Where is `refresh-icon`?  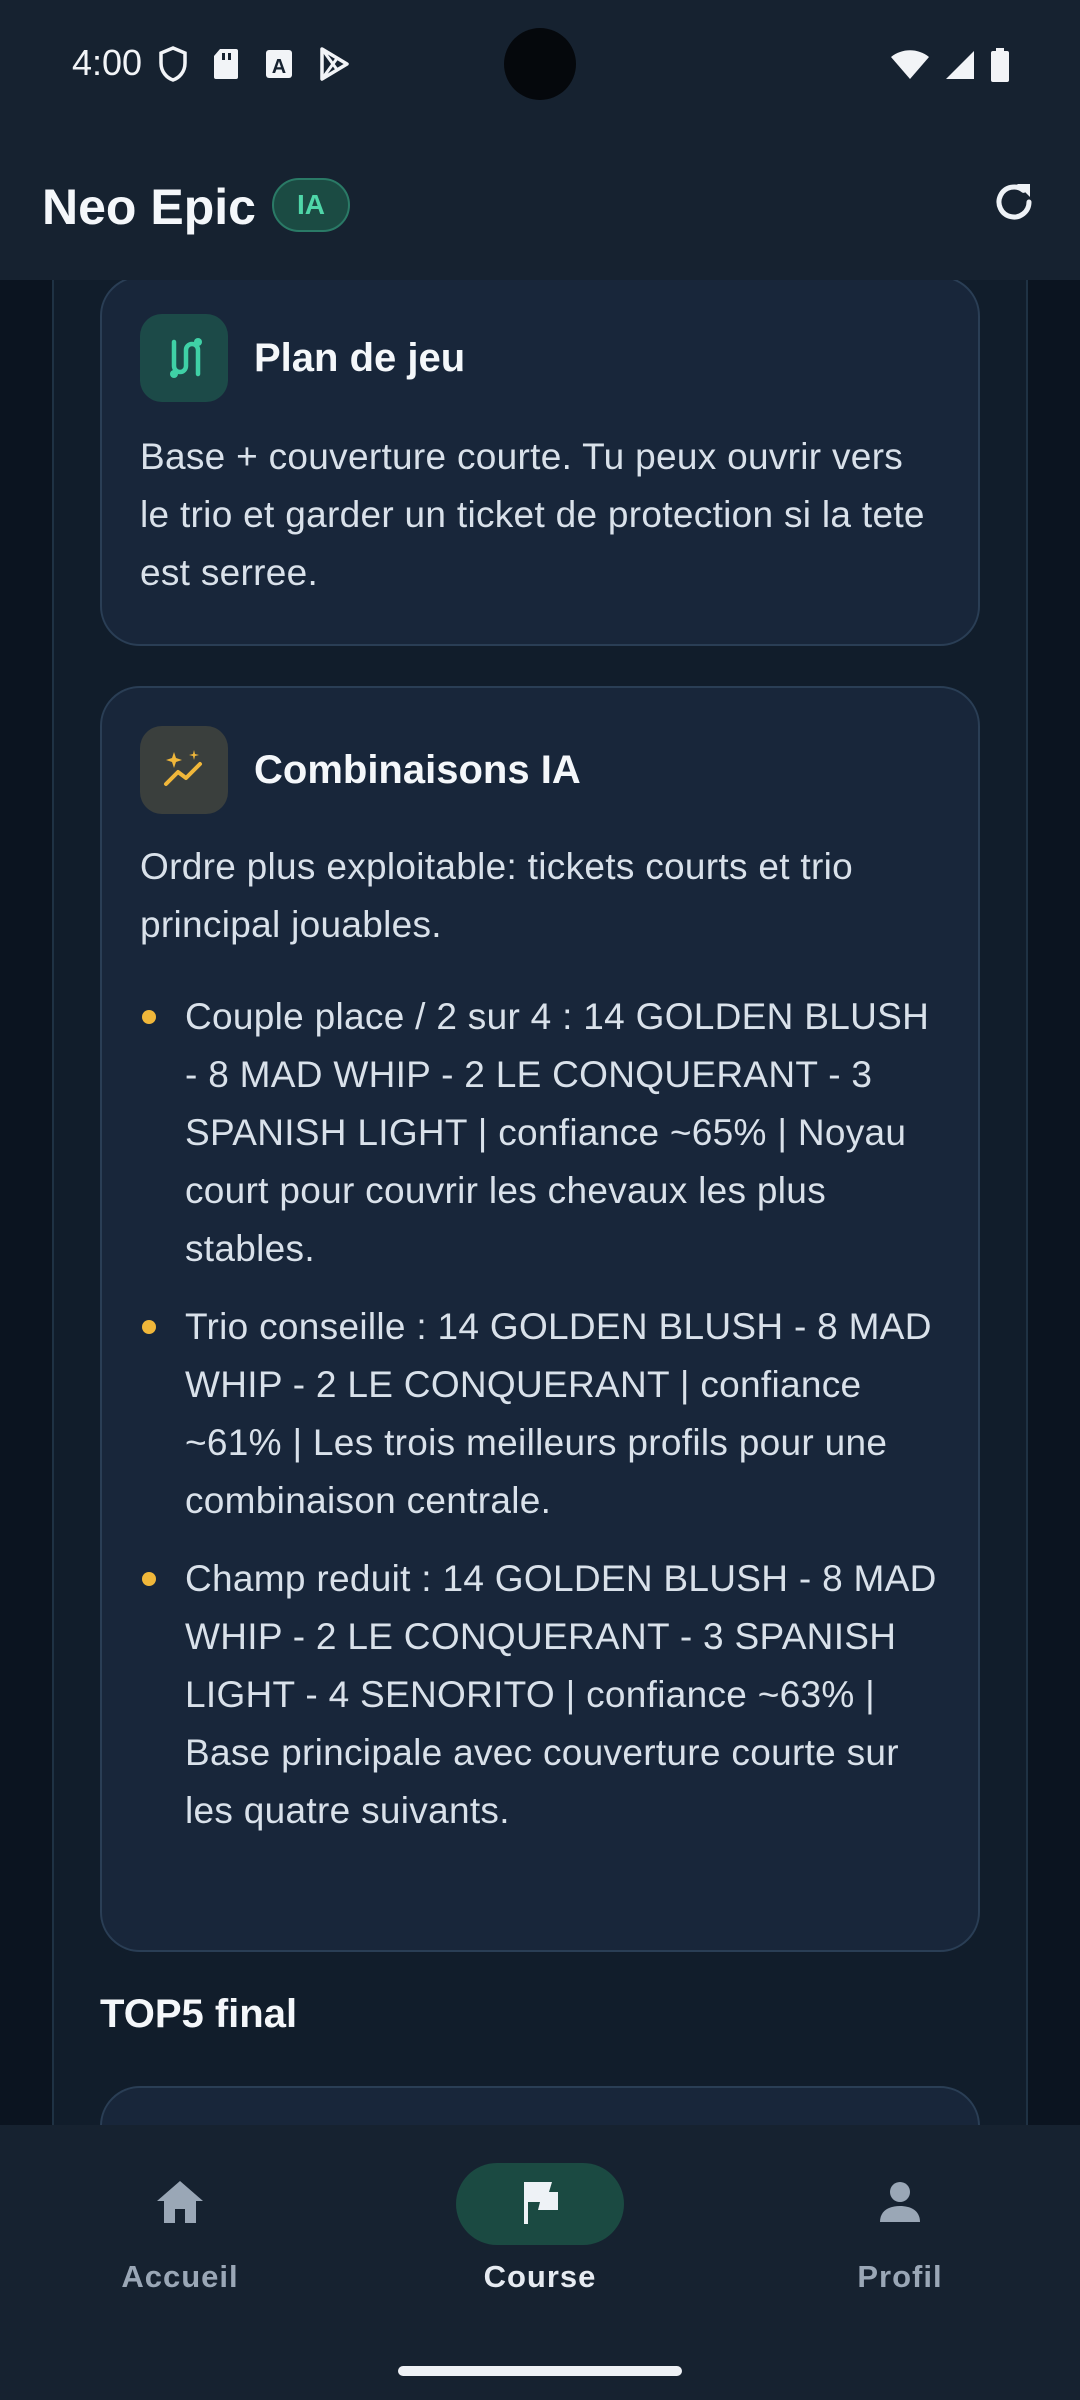 refresh-icon is located at coordinates (1014, 204).